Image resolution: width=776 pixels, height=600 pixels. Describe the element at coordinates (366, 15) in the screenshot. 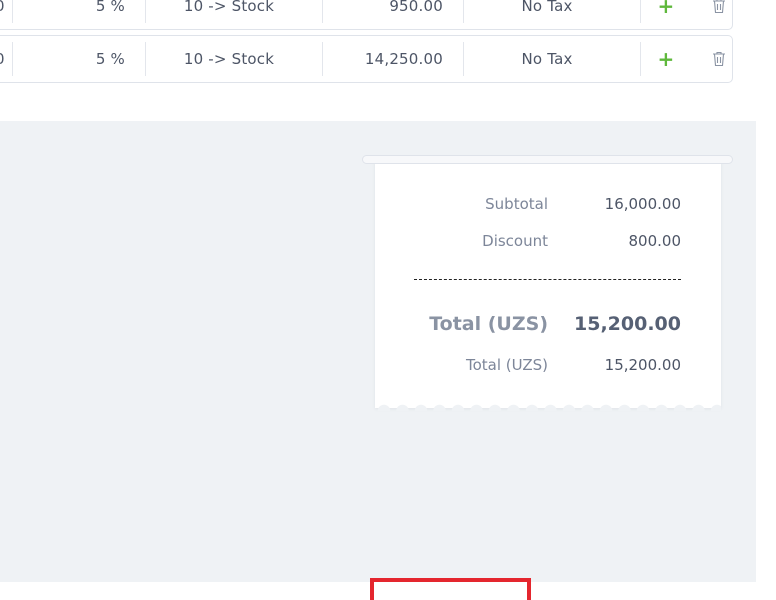

I see `item-row: 0 5 % 10 -> Stock 950.00 No Tax +` at that location.